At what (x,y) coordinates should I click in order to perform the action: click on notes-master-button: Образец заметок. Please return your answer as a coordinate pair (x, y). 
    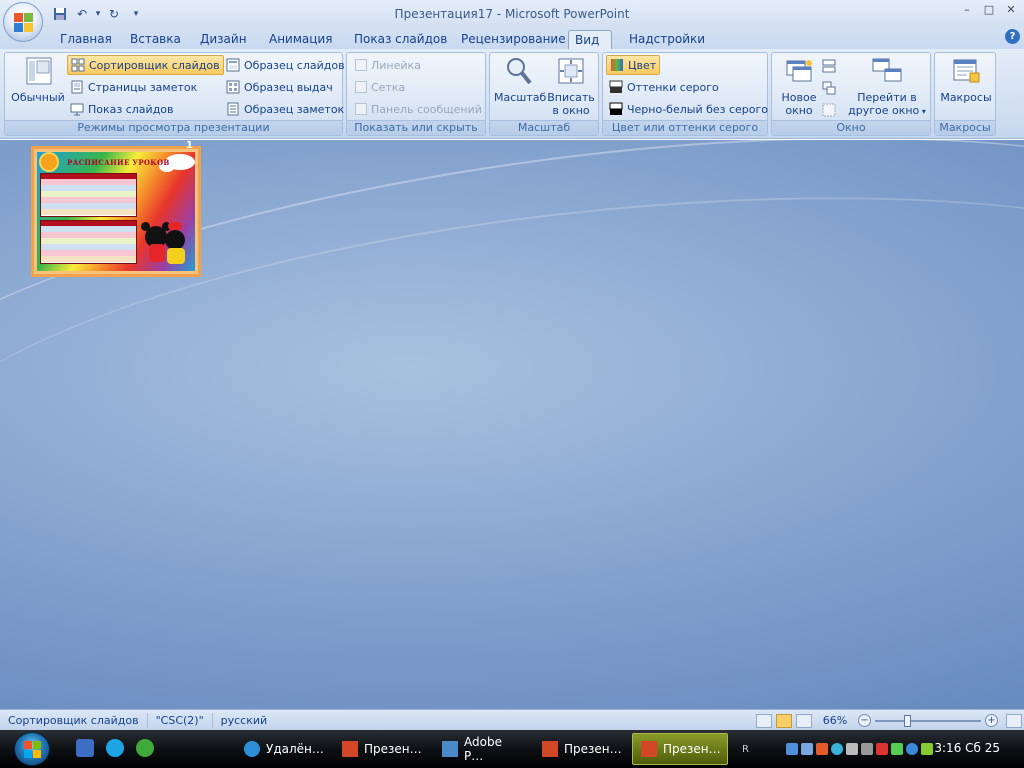
    Looking at the image, I should click on (285, 109).